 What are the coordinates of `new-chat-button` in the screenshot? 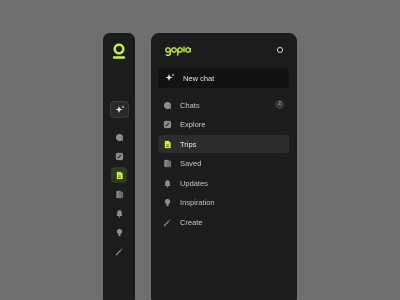 It's located at (119, 109).